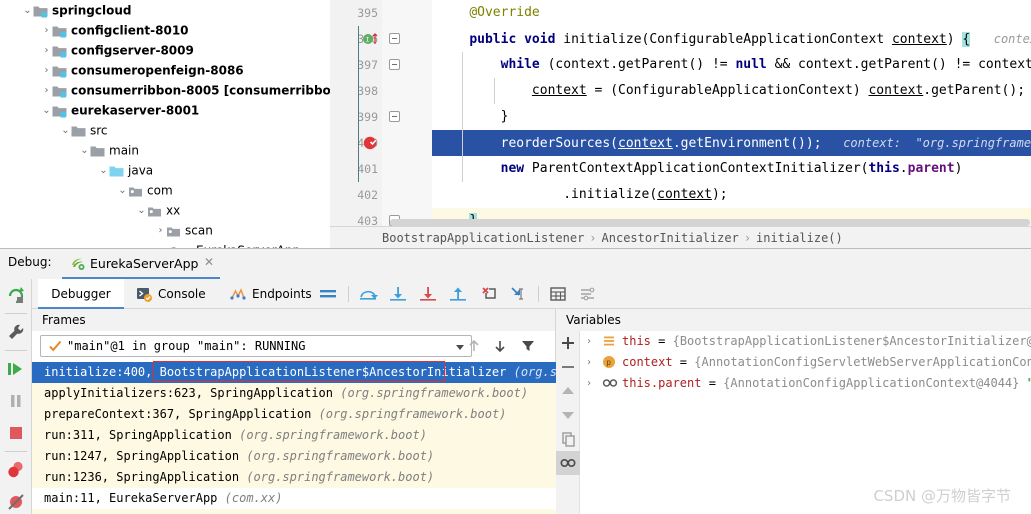  I want to click on code-line: .initialize(context);, so click(731, 195).